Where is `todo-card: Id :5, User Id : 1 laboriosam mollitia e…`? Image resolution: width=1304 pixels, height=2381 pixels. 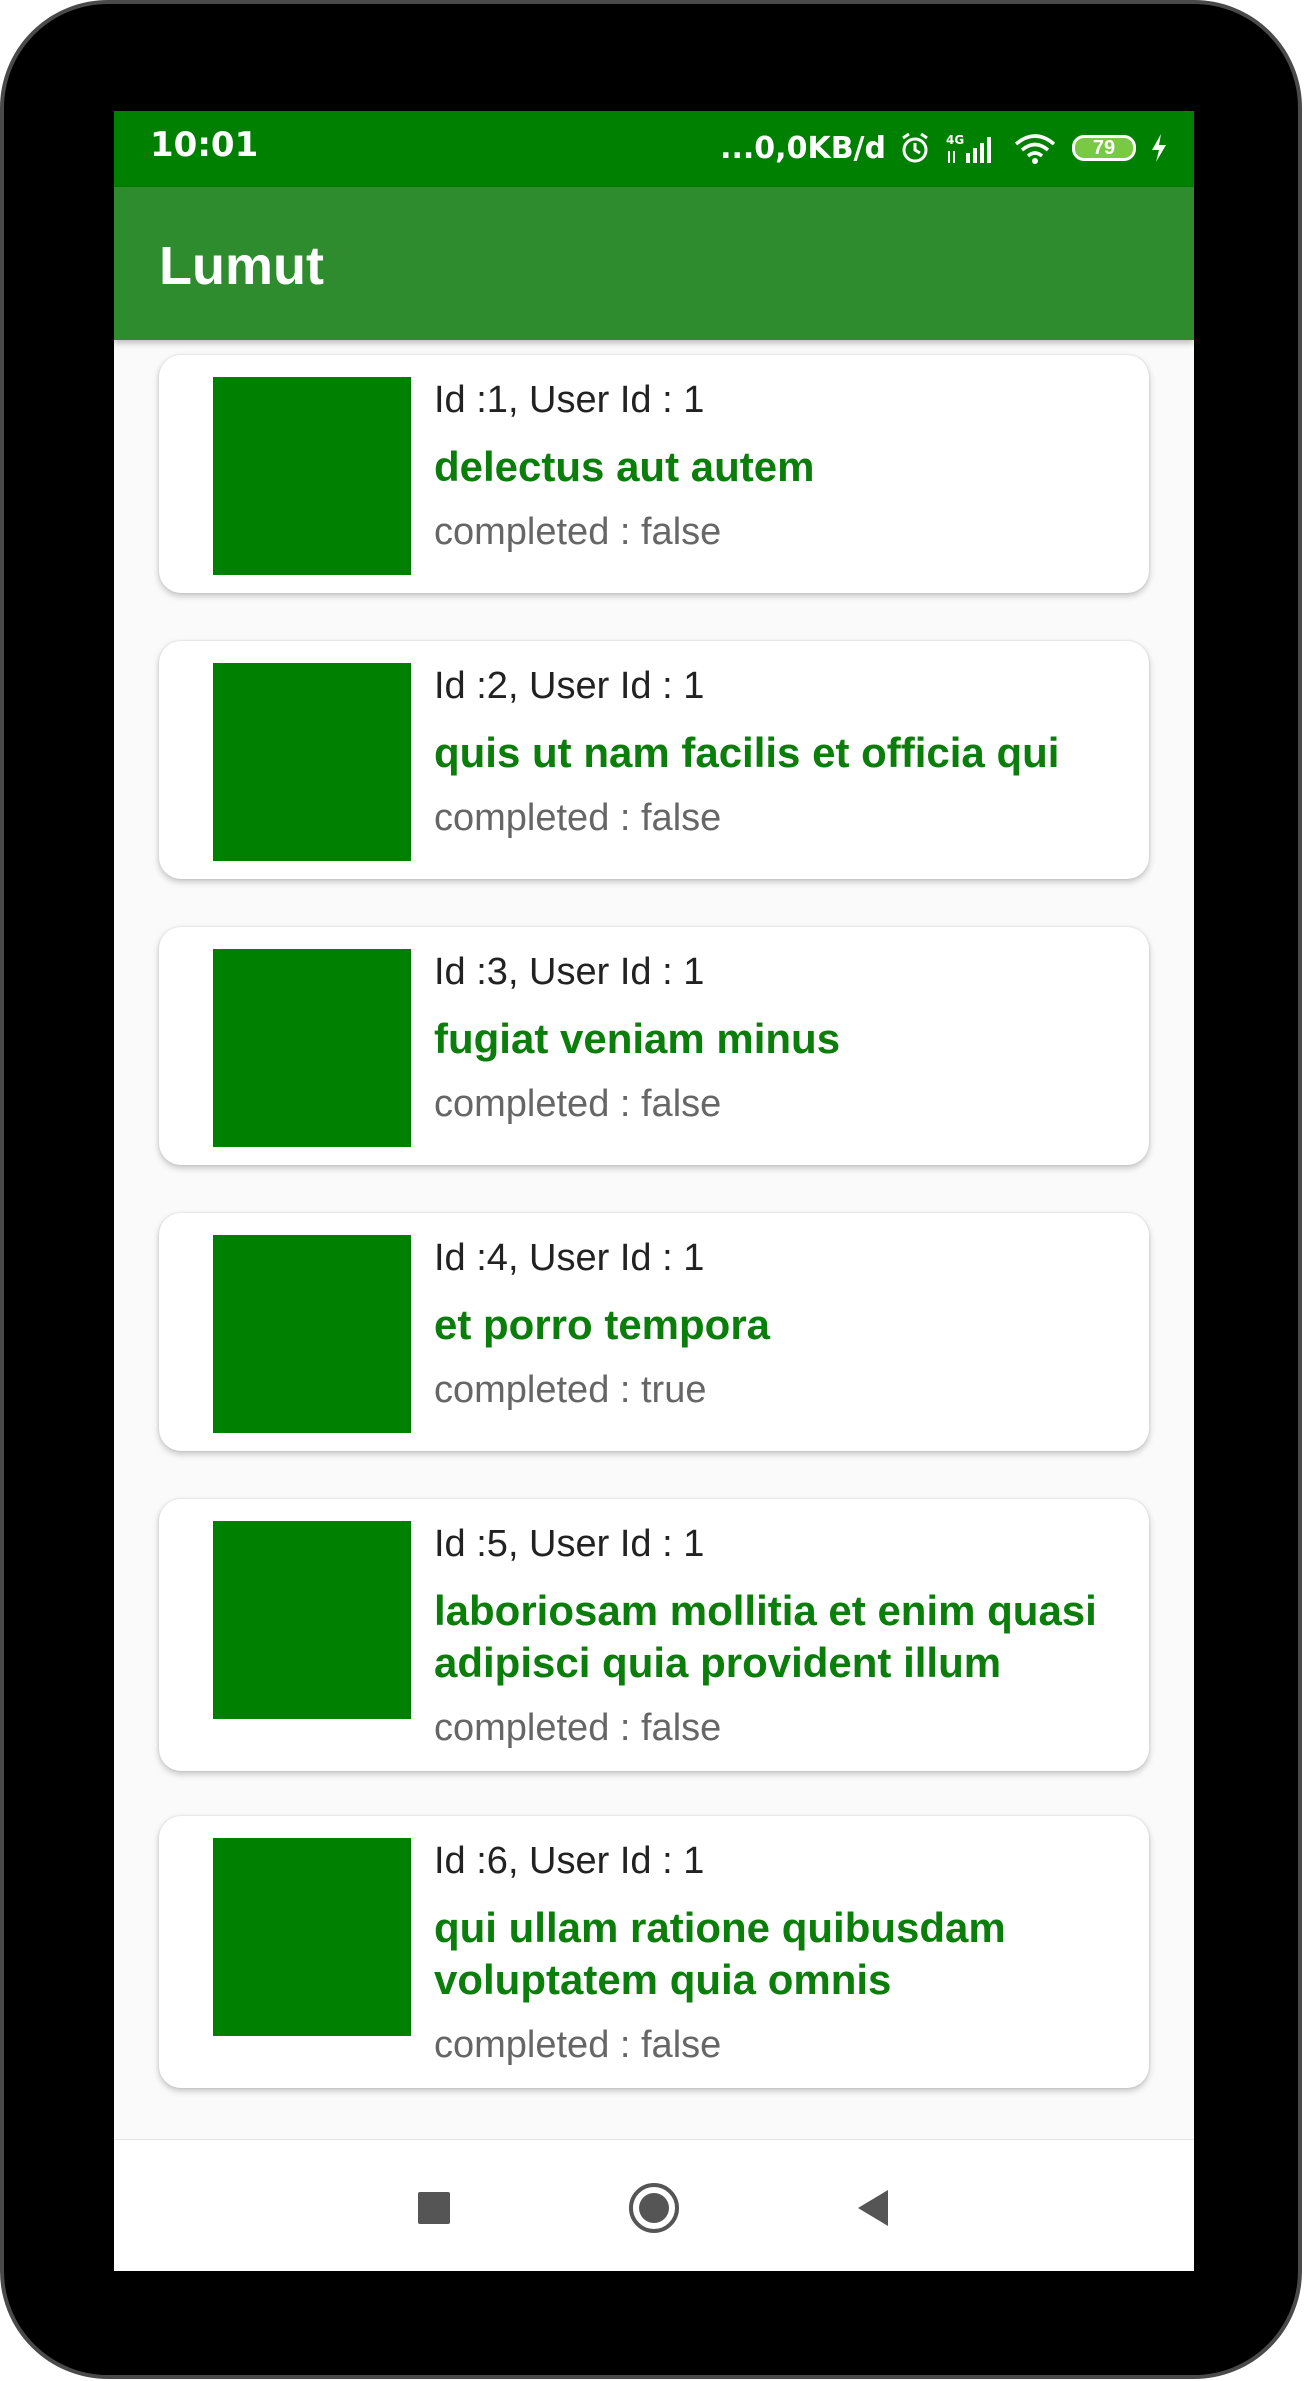
todo-card: Id :5, User Id : 1 laboriosam mollitia e… is located at coordinates (654, 1635).